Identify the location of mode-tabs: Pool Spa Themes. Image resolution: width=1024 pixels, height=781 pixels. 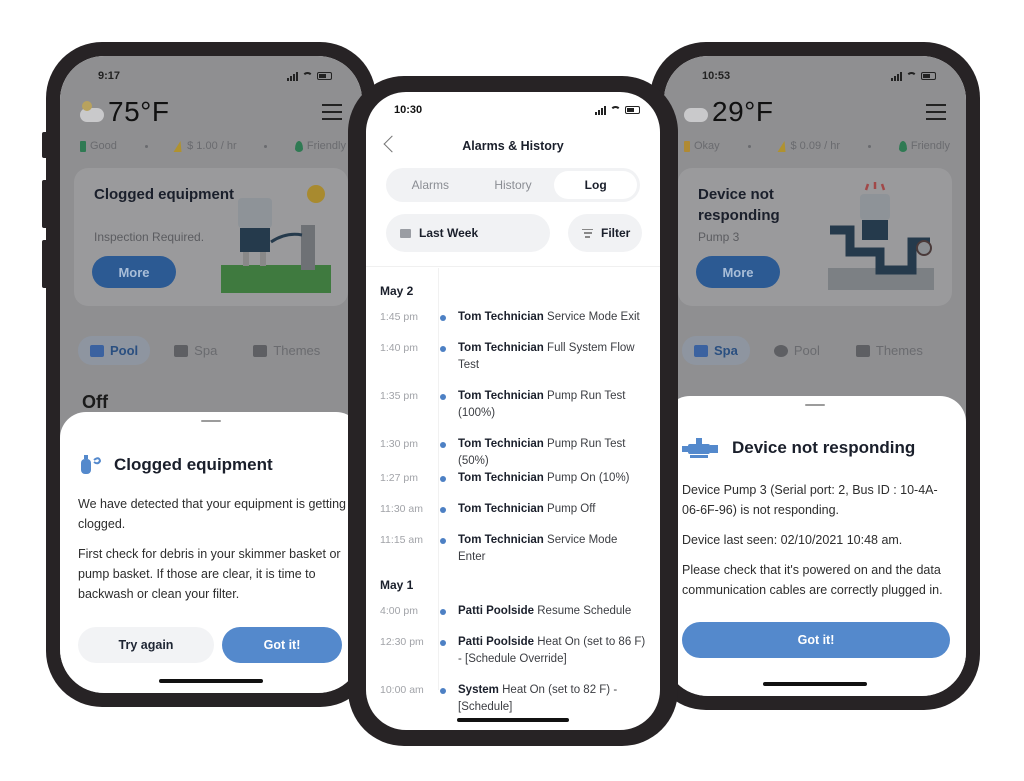
(211, 350).